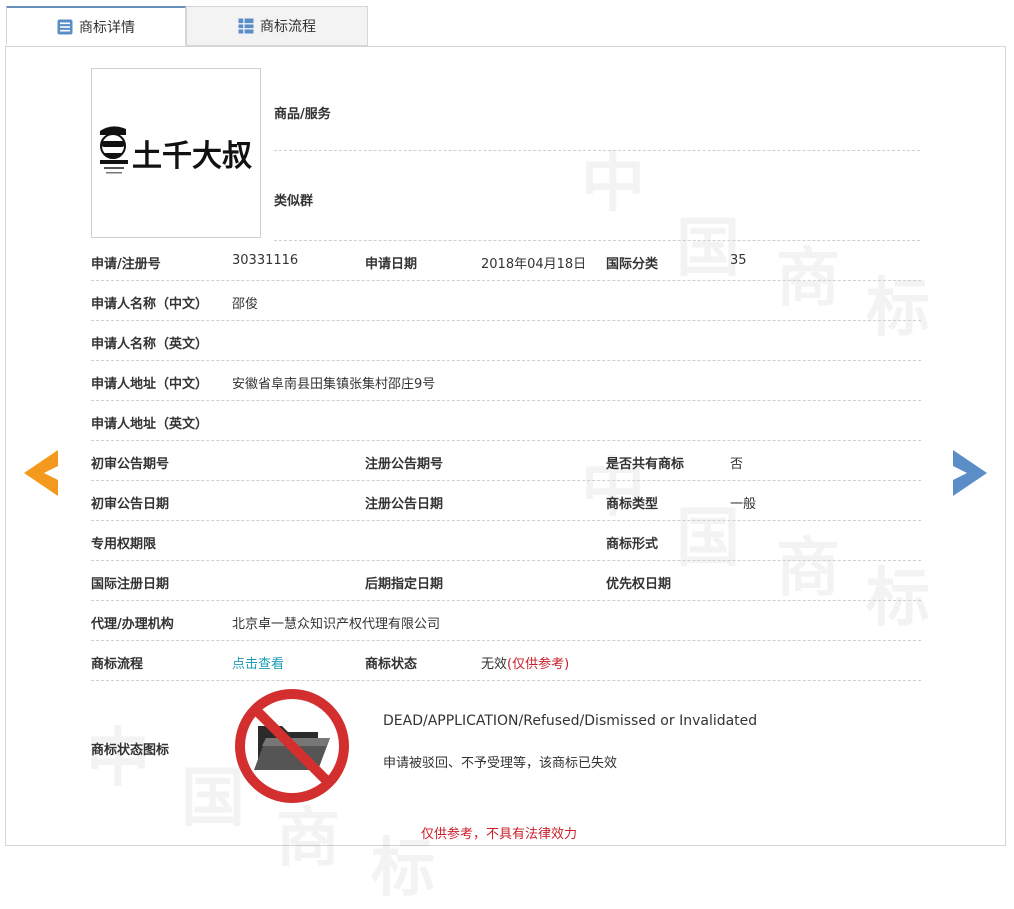 The width and height of the screenshot is (1014, 909). What do you see at coordinates (506, 461) in the screenshot?
I see `table-row: 初审公告期号 注册公告期号 是否共有商标 否` at bounding box center [506, 461].